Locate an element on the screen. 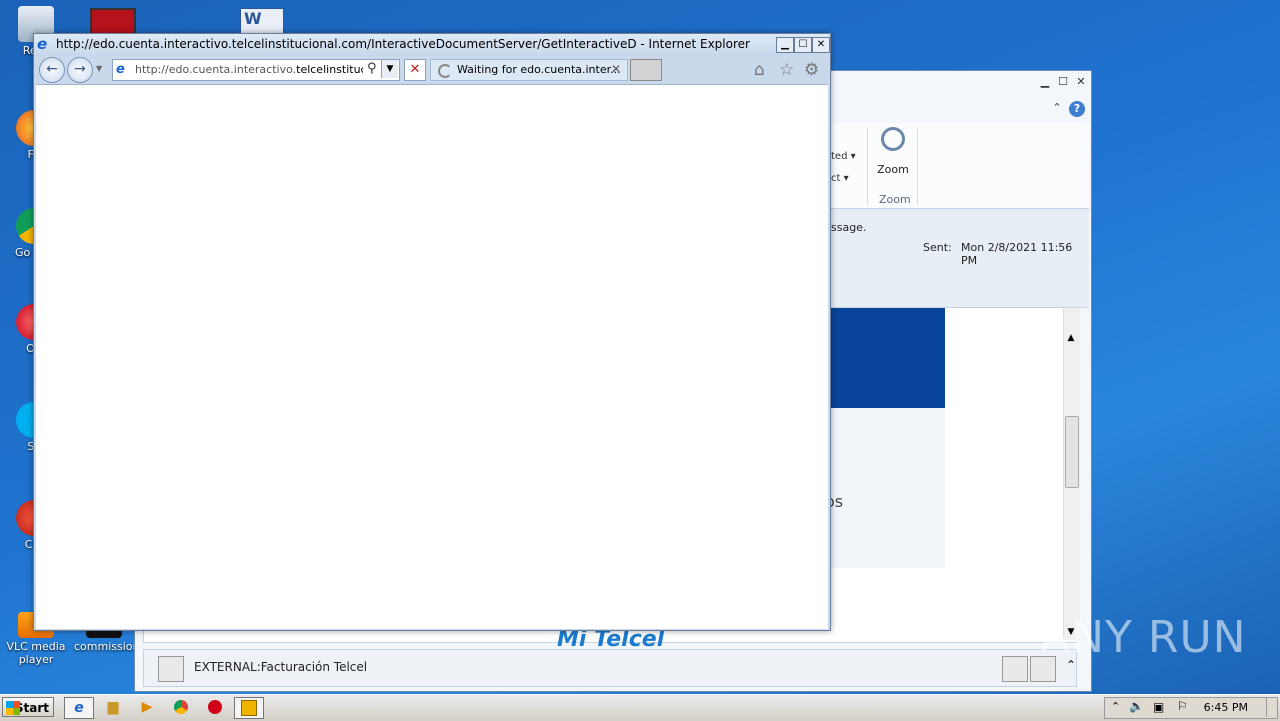 The image size is (1280, 721). outlook-maximize-button: ☐ is located at coordinates (1063, 82).